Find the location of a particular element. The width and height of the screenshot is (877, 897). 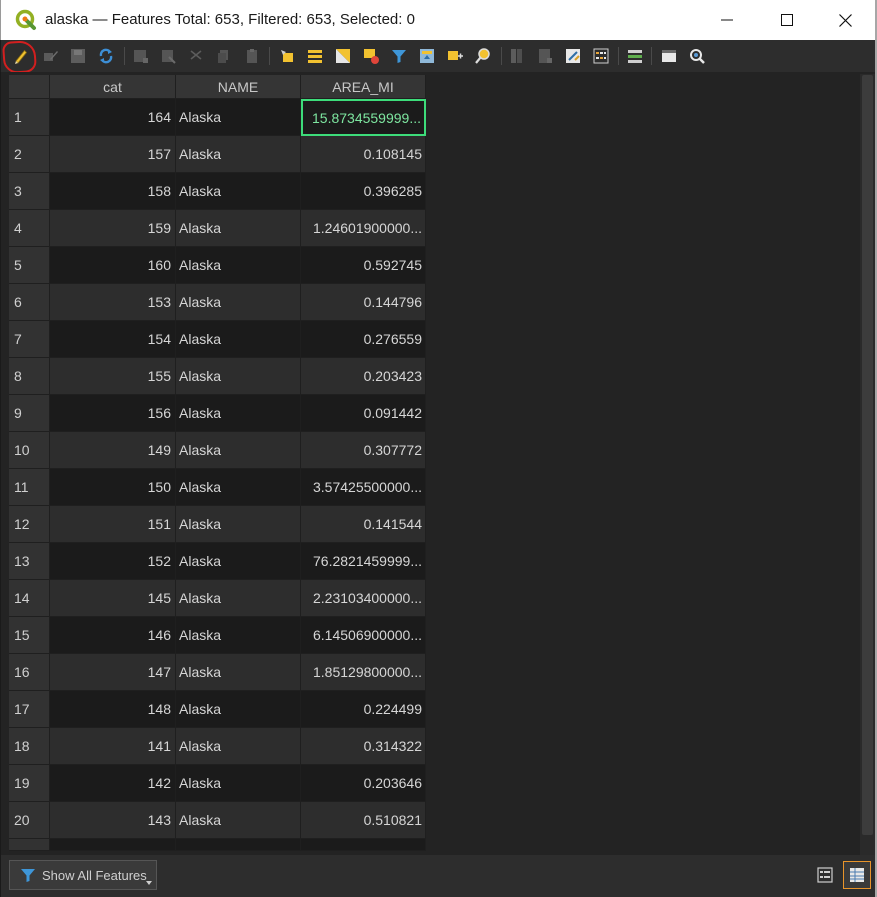

cell-area-mi: 0.396285 is located at coordinates (363, 191).